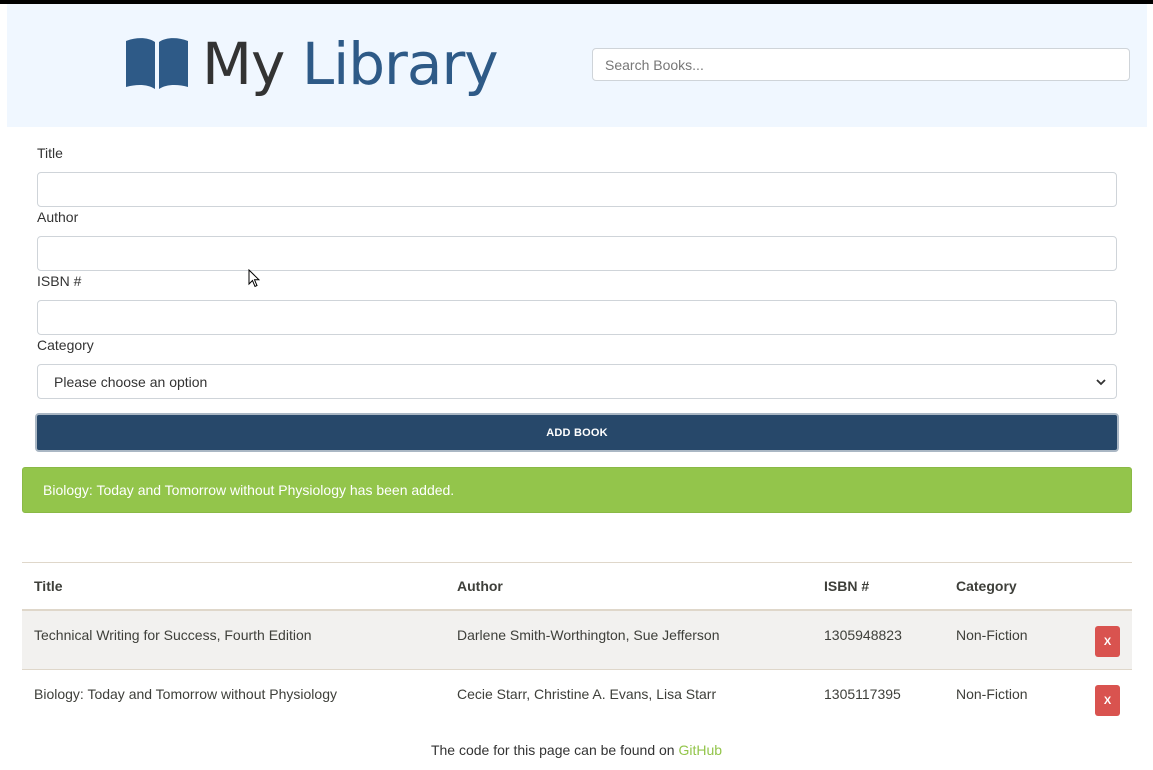  Describe the element at coordinates (59, 281) in the screenshot. I see `isbn-label: ISBN #` at that location.